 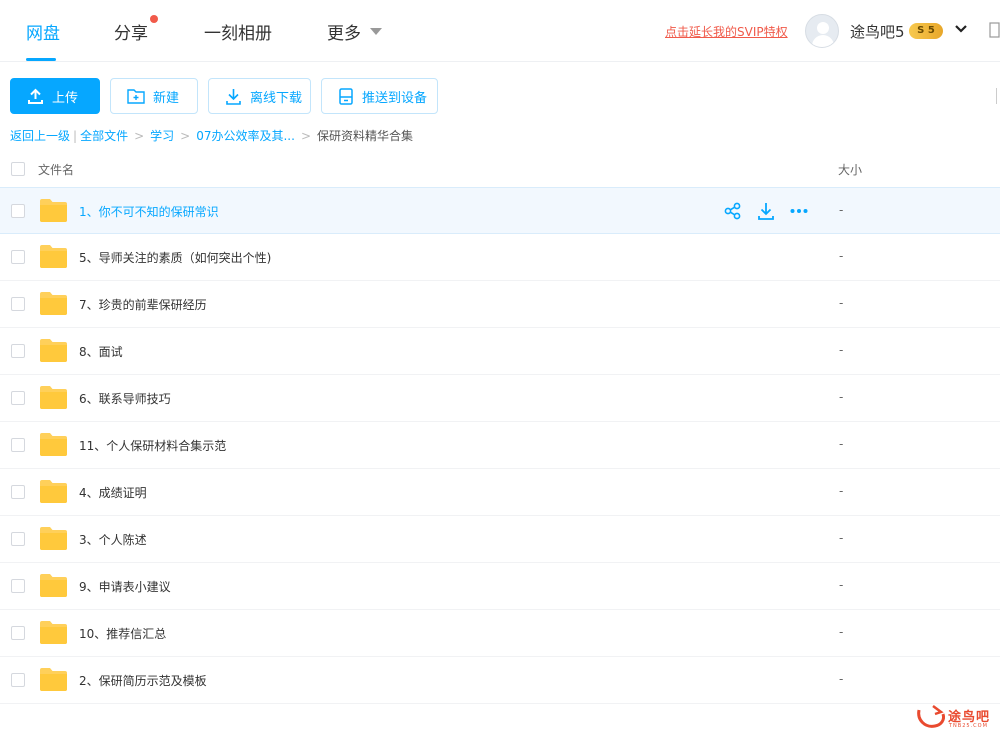 I want to click on select-all-checkbox, so click(x=18, y=169).